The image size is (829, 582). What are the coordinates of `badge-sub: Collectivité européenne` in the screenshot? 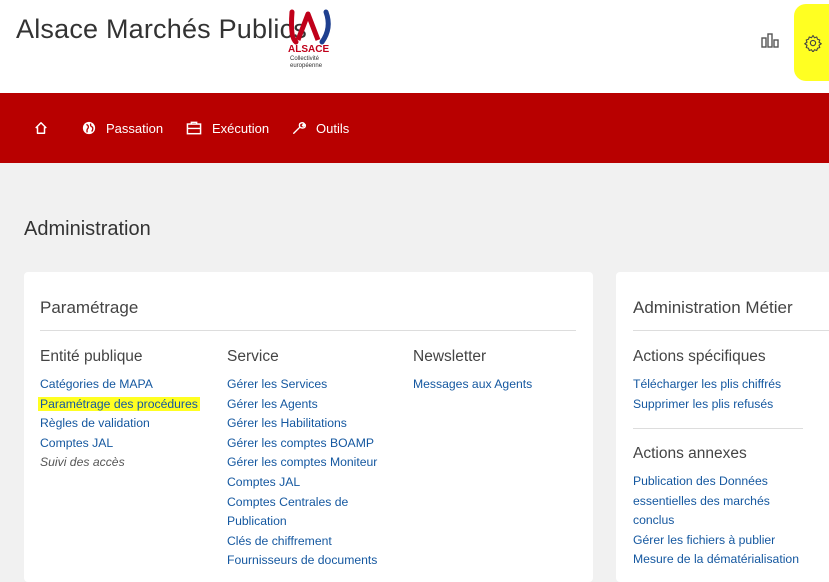 It's located at (306, 62).